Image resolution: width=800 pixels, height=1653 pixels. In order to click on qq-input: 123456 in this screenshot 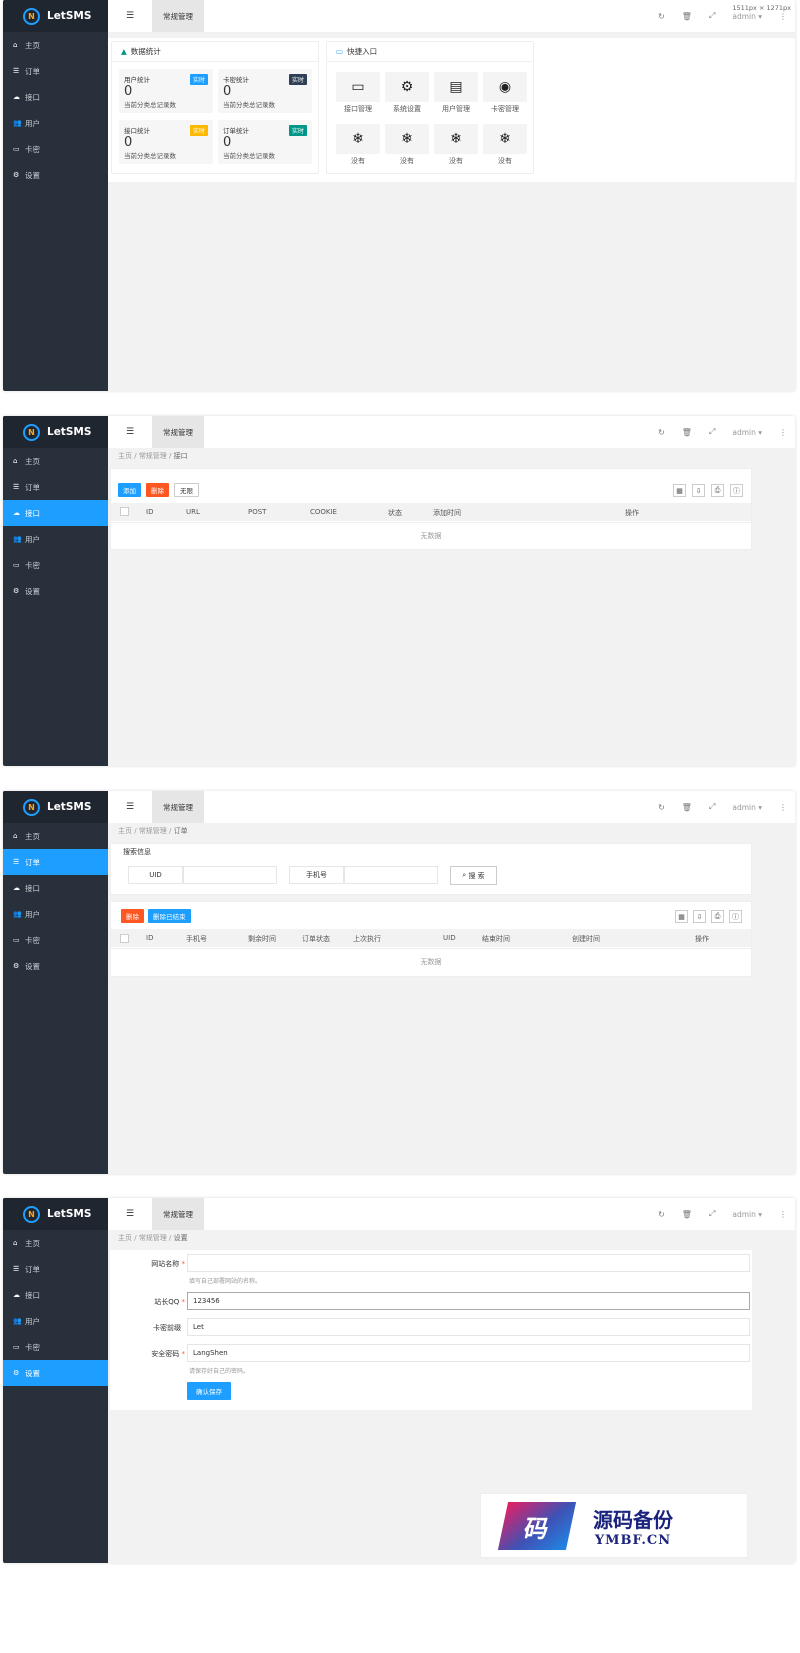, I will do `click(468, 1301)`.